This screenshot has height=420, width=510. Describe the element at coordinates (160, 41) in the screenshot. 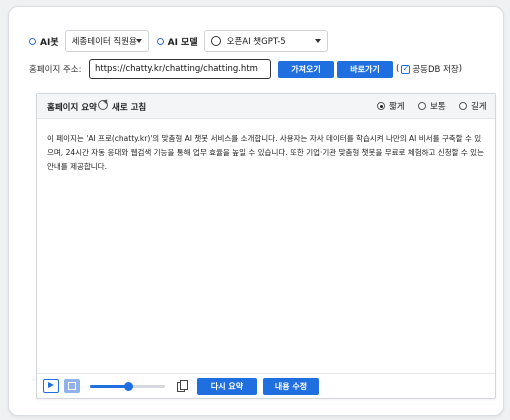

I see `ai-model-radio-icon` at that location.